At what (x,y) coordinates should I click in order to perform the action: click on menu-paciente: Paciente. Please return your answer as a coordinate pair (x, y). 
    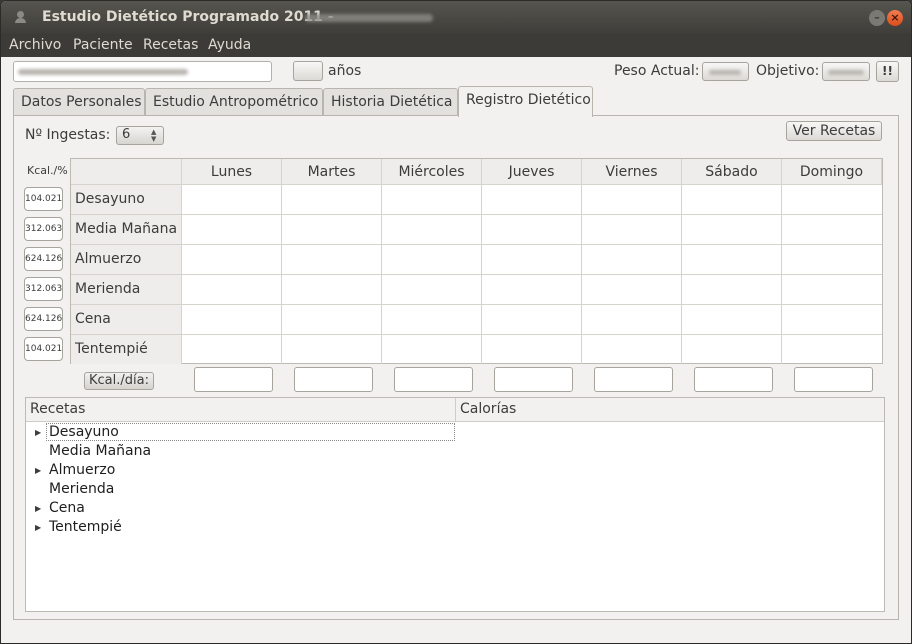
    Looking at the image, I should click on (103, 45).